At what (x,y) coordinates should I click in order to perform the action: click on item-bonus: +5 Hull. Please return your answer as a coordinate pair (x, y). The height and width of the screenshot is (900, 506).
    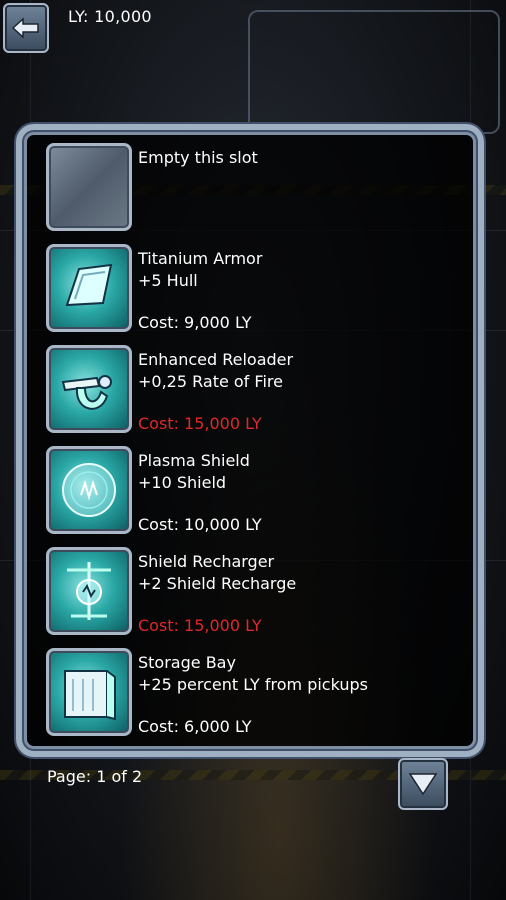
    Looking at the image, I should click on (168, 280).